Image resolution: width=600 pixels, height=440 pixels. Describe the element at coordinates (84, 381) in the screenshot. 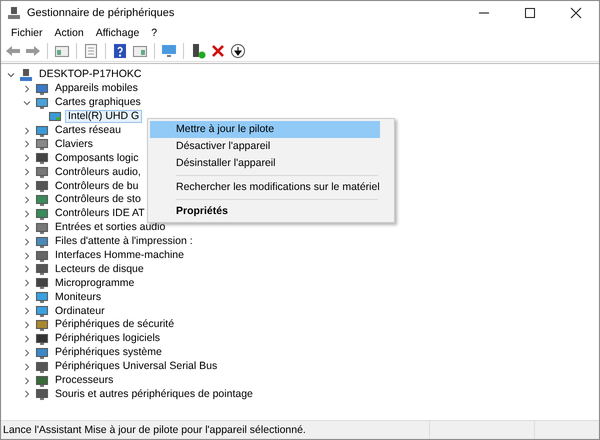

I see `tree-item: Processeurs` at that location.